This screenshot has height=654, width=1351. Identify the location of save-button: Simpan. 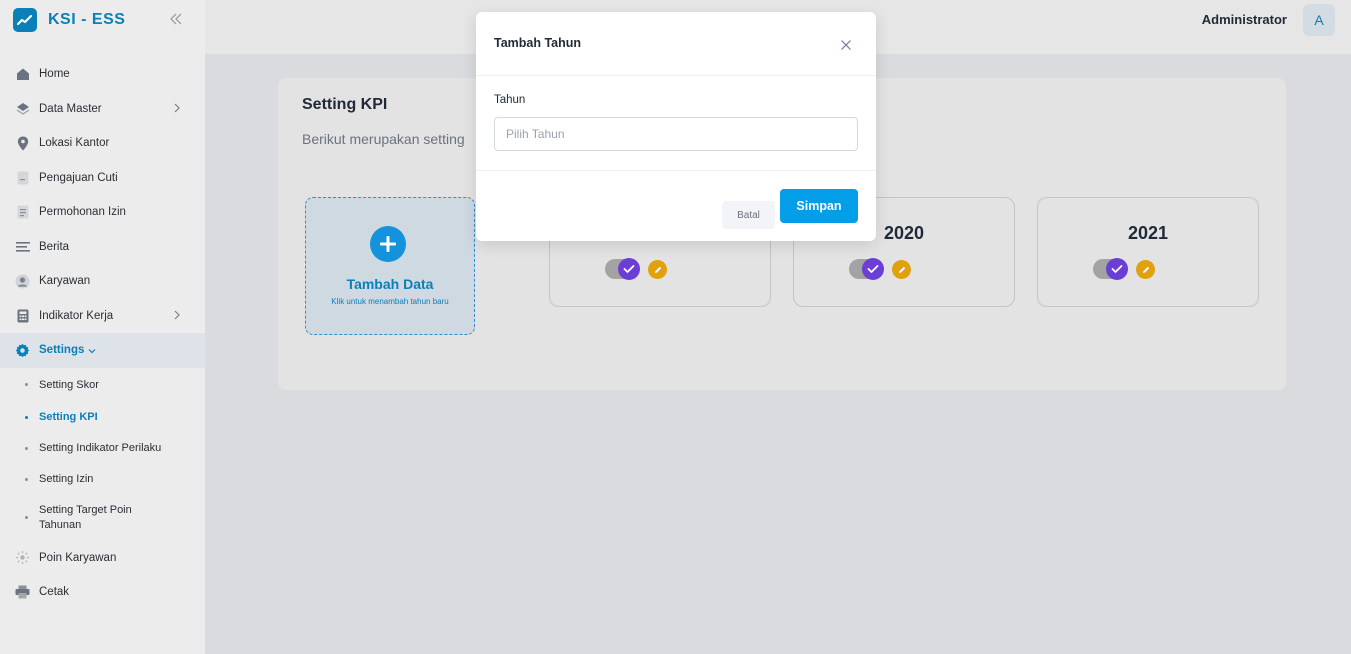
(819, 206).